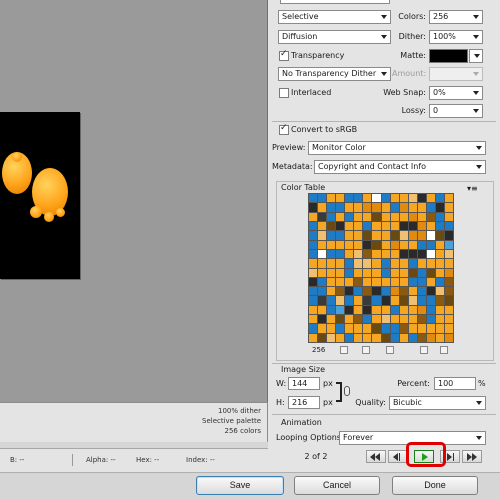 The height and width of the screenshot is (500, 500). Describe the element at coordinates (240, 485) in the screenshot. I see `save-button: Save` at that location.